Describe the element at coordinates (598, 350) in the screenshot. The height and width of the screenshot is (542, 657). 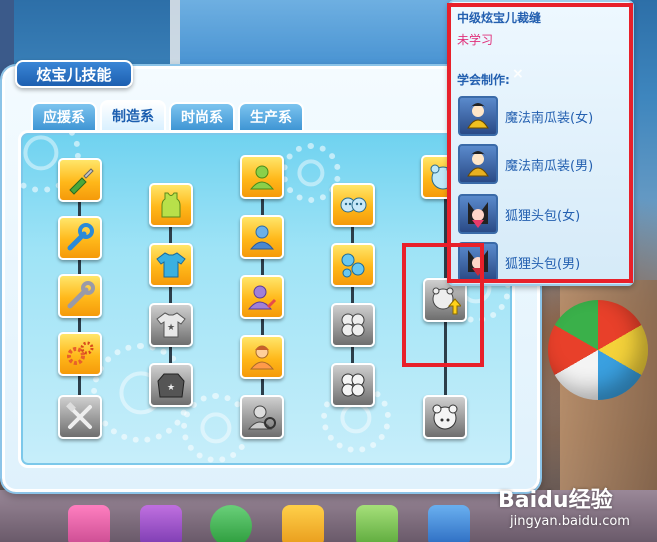
I see `beach-ball-decoration` at that location.